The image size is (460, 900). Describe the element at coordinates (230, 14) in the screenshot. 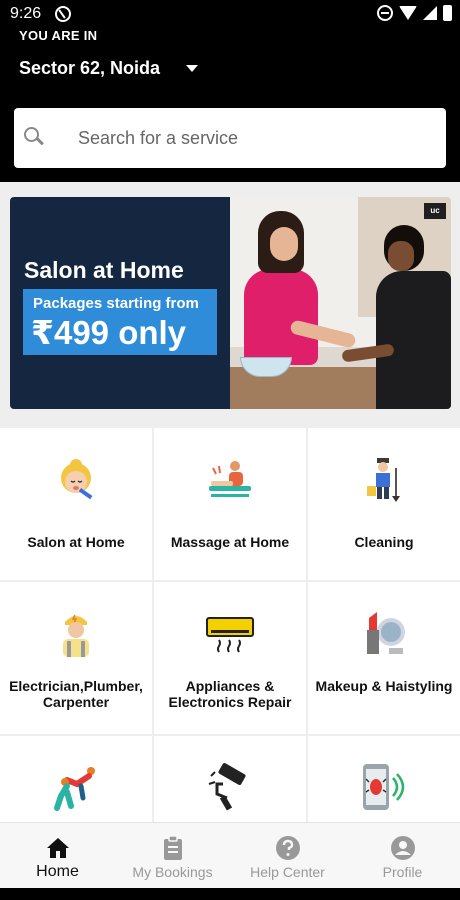

I see `status-bar: 9:26` at that location.